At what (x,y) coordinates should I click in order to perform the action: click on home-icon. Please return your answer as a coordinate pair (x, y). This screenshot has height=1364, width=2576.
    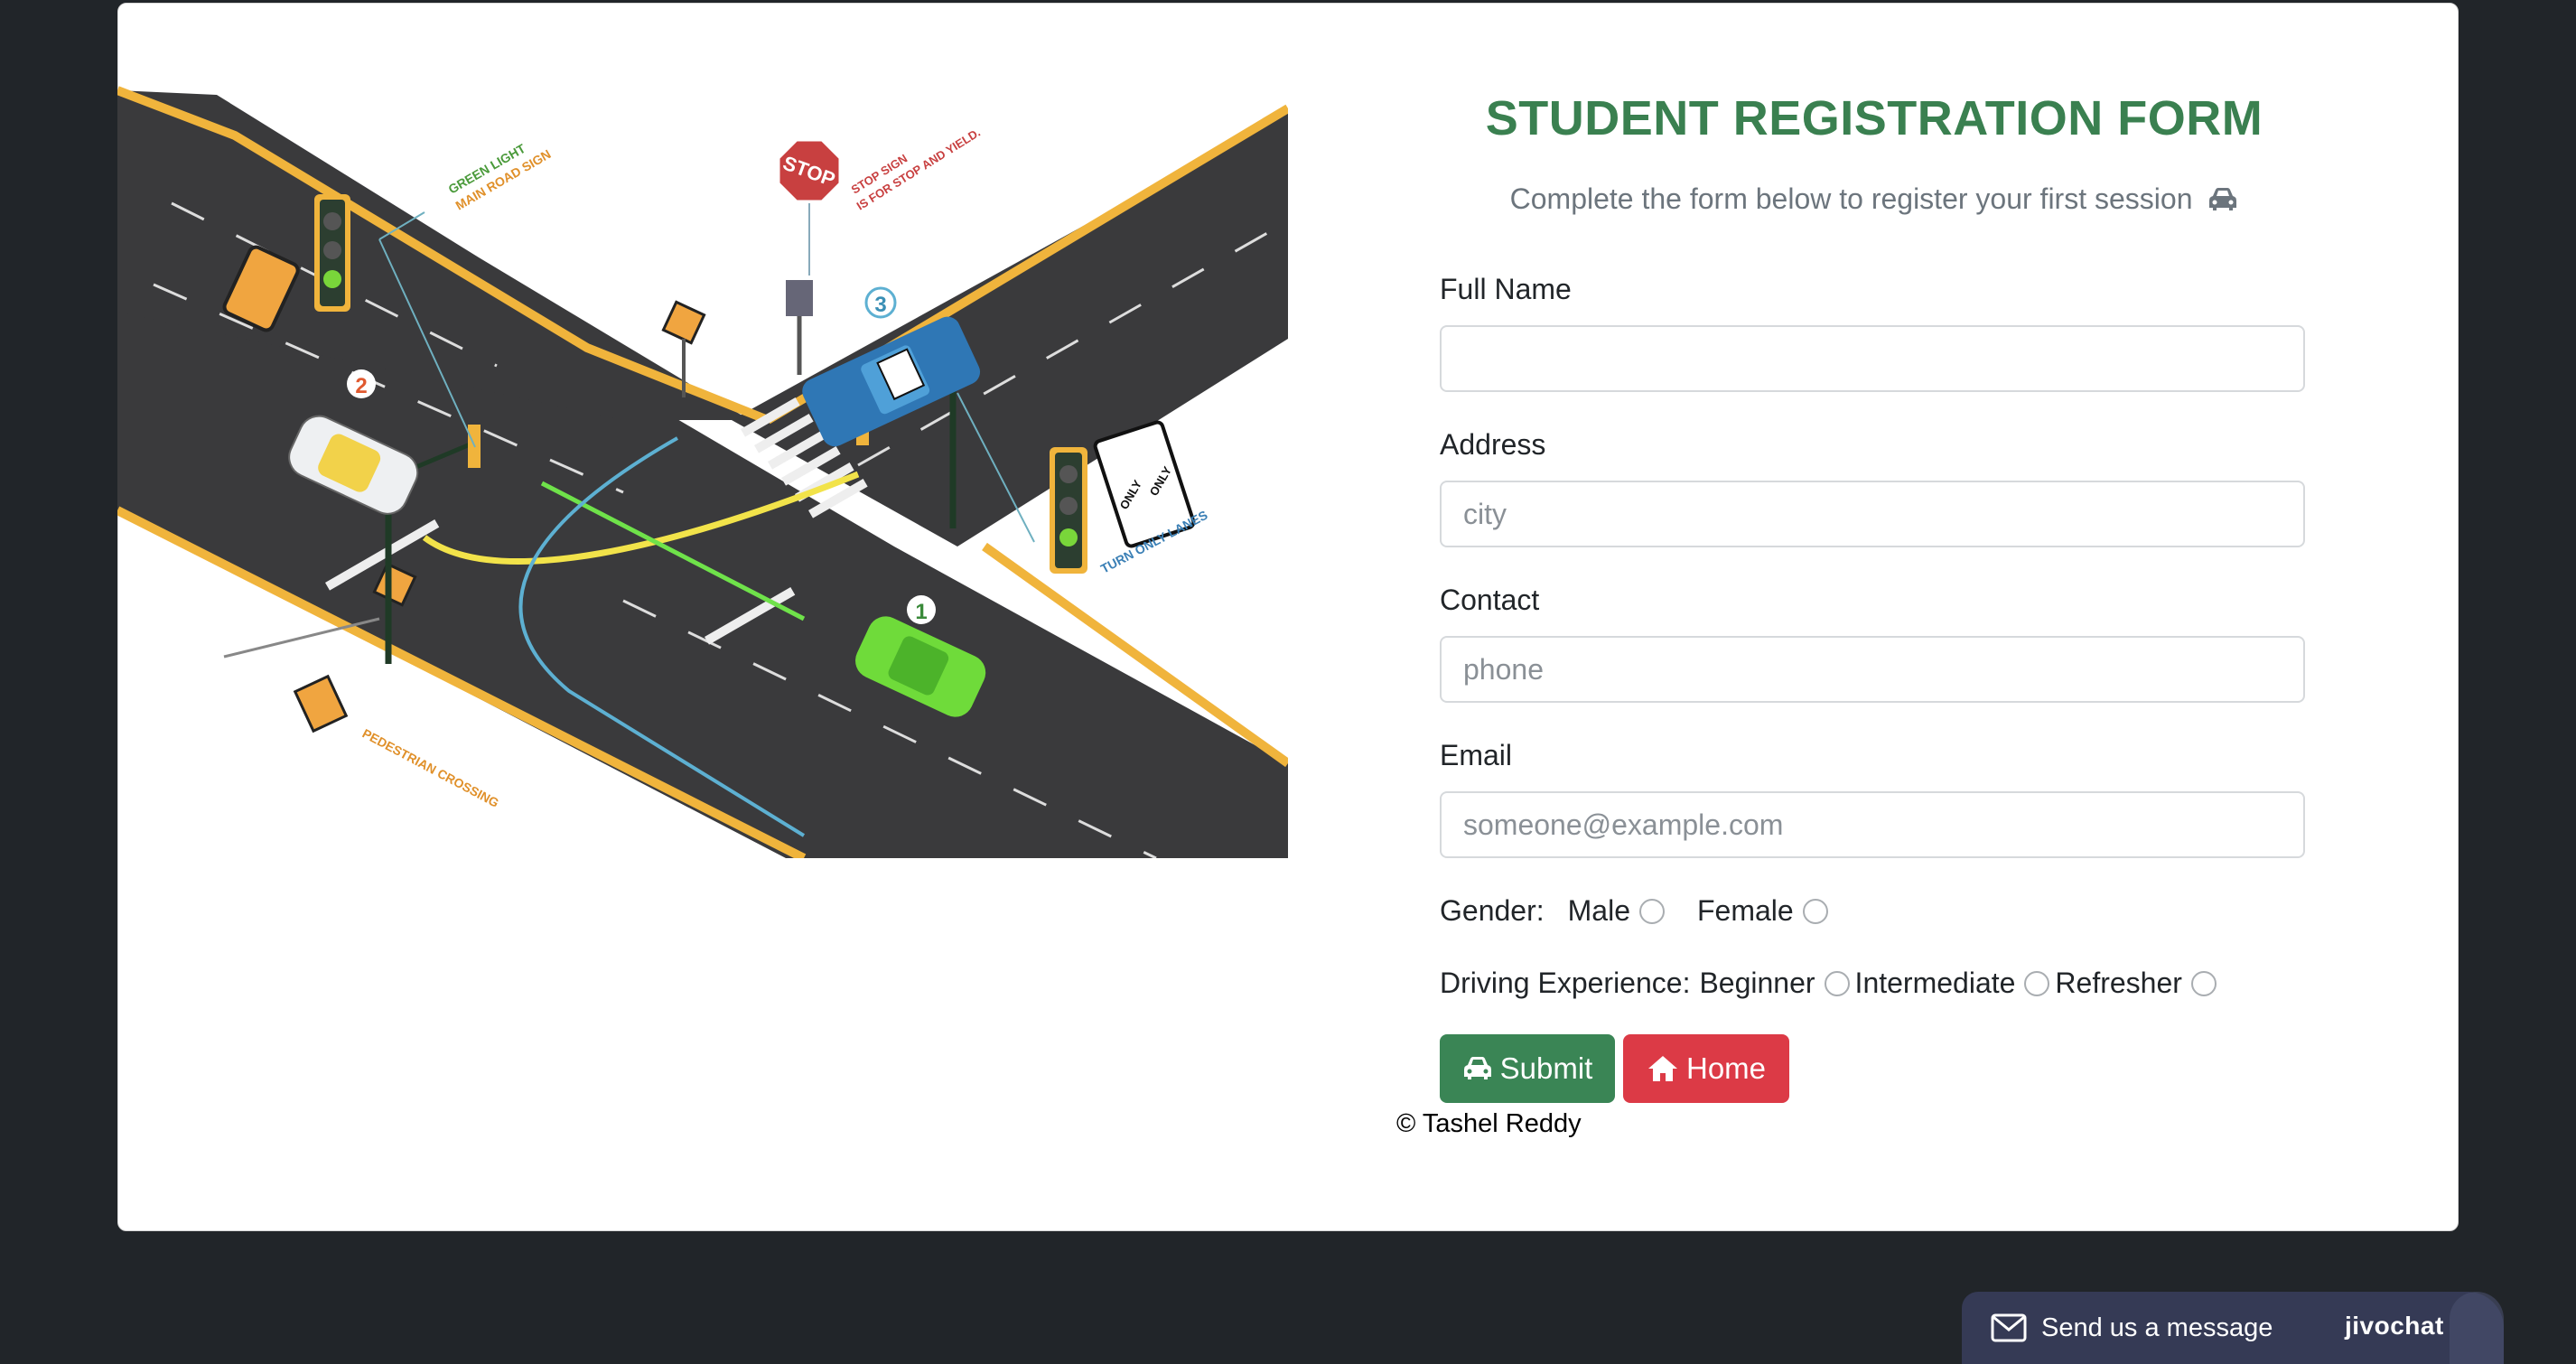
    Looking at the image, I should click on (1662, 1068).